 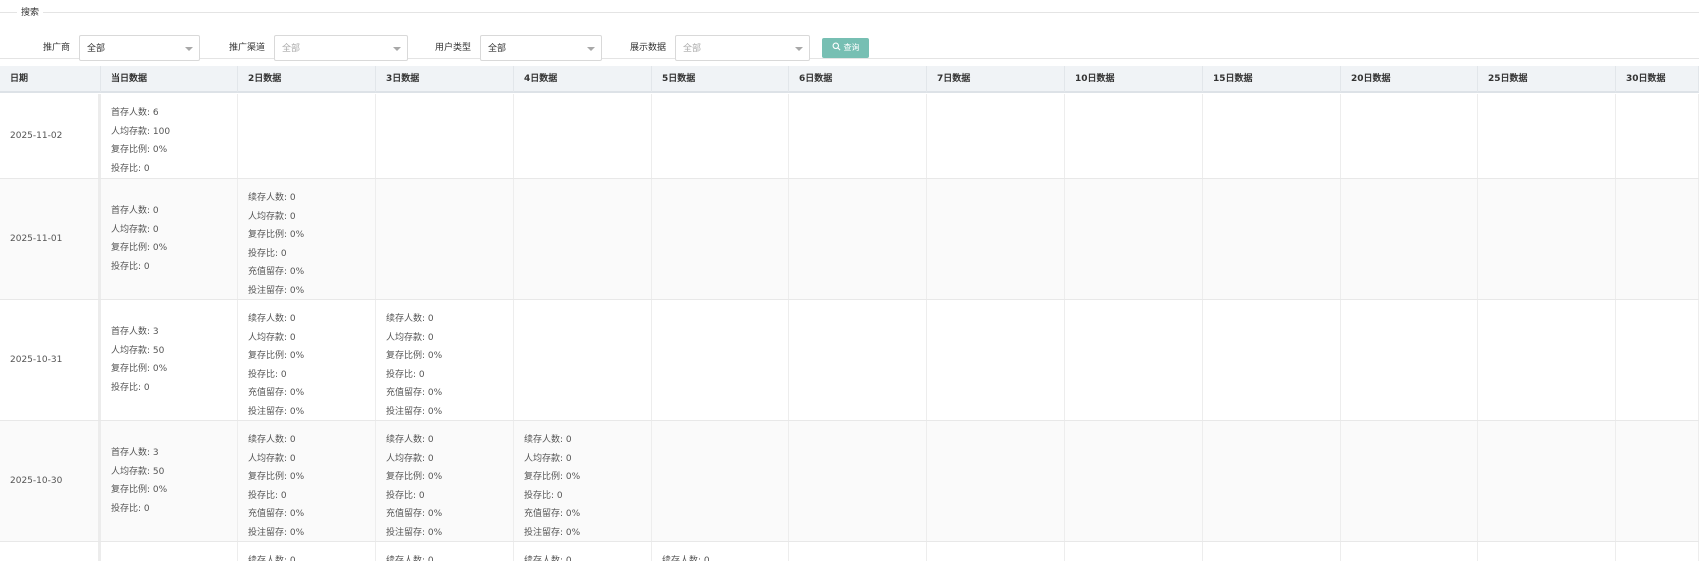 I want to click on column-header: 2日数据, so click(x=307, y=79).